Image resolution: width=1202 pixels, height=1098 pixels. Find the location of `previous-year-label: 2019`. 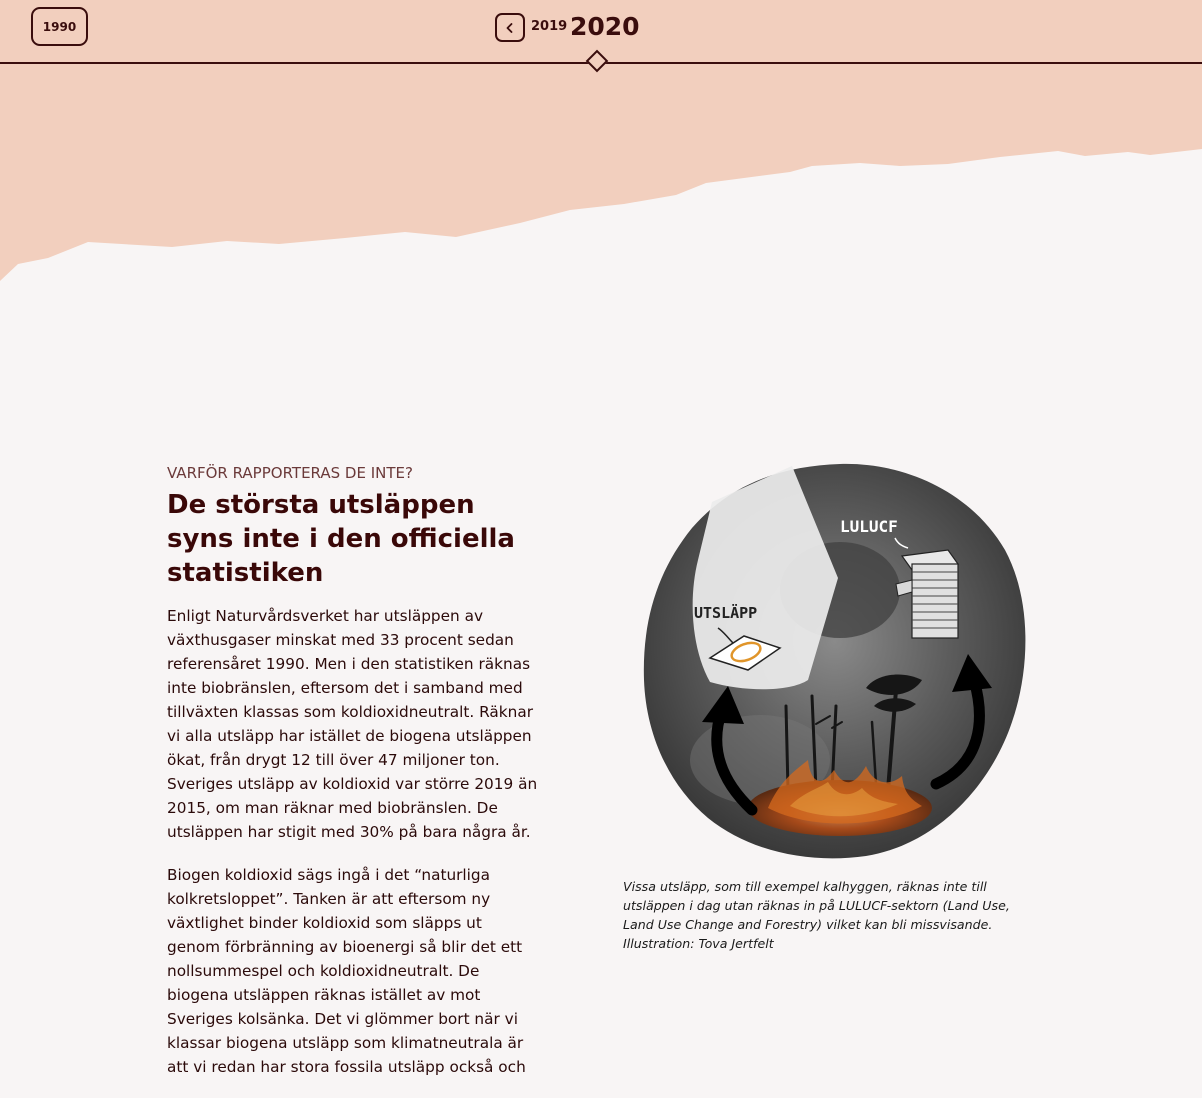

previous-year-label: 2019 is located at coordinates (549, 26).